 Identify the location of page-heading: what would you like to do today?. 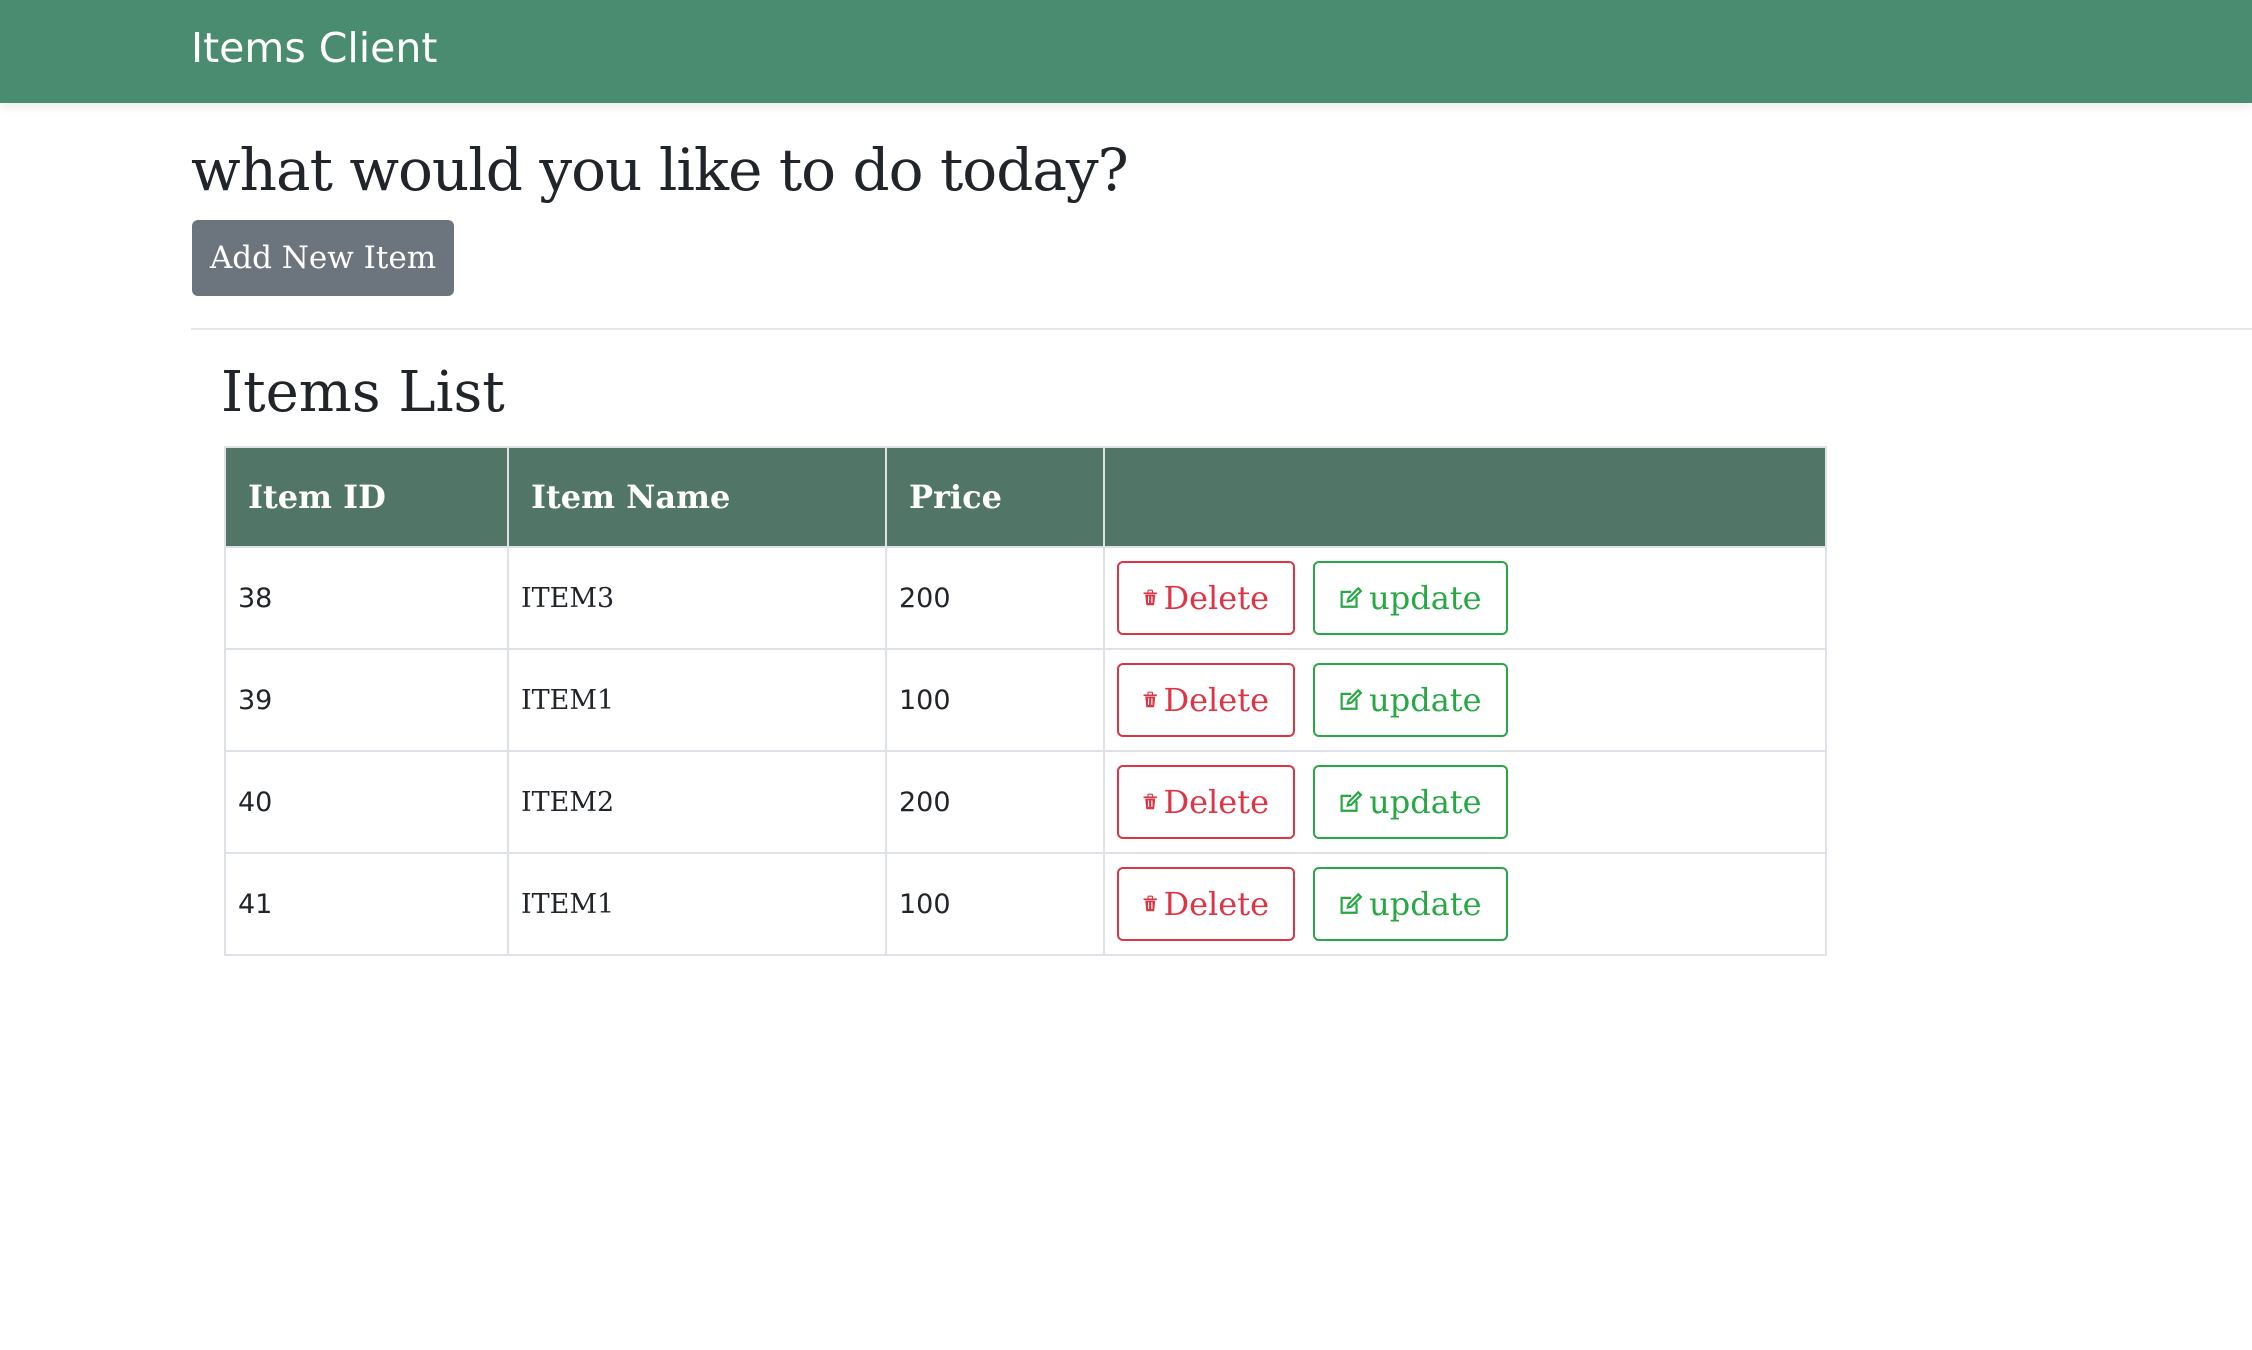
(660, 170).